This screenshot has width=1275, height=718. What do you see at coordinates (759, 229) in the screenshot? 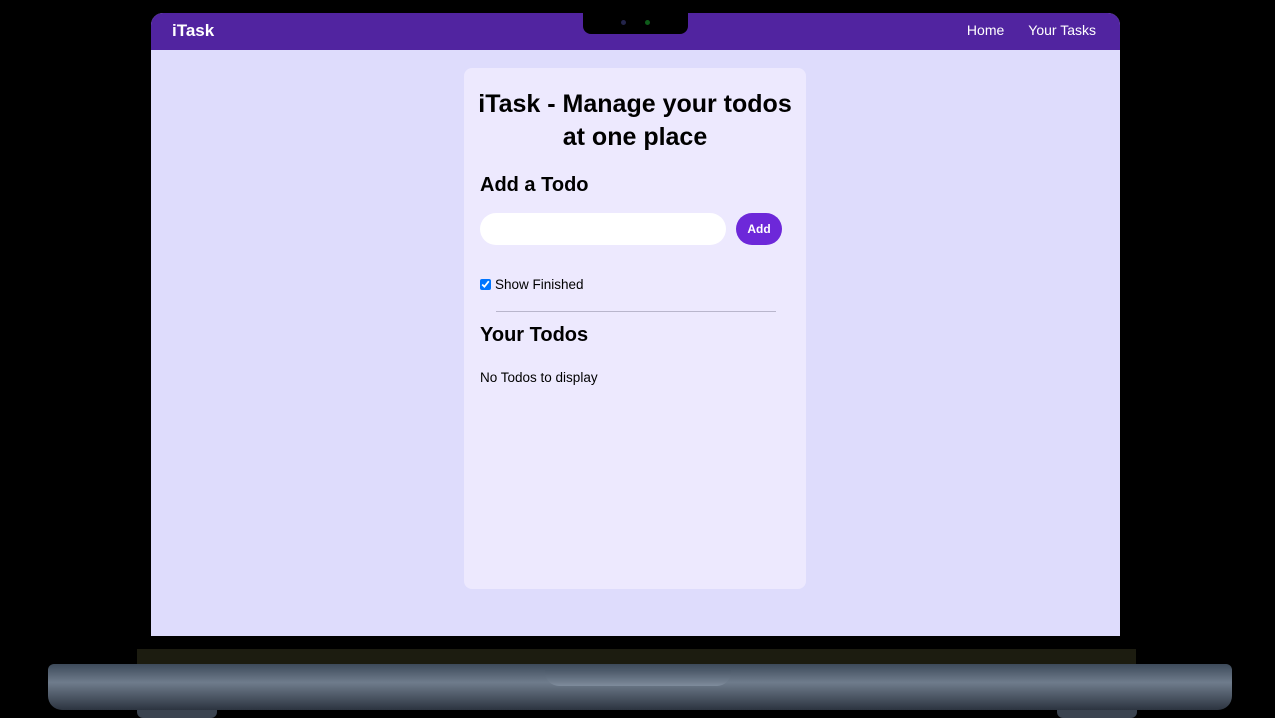
I see `add-button: Add` at bounding box center [759, 229].